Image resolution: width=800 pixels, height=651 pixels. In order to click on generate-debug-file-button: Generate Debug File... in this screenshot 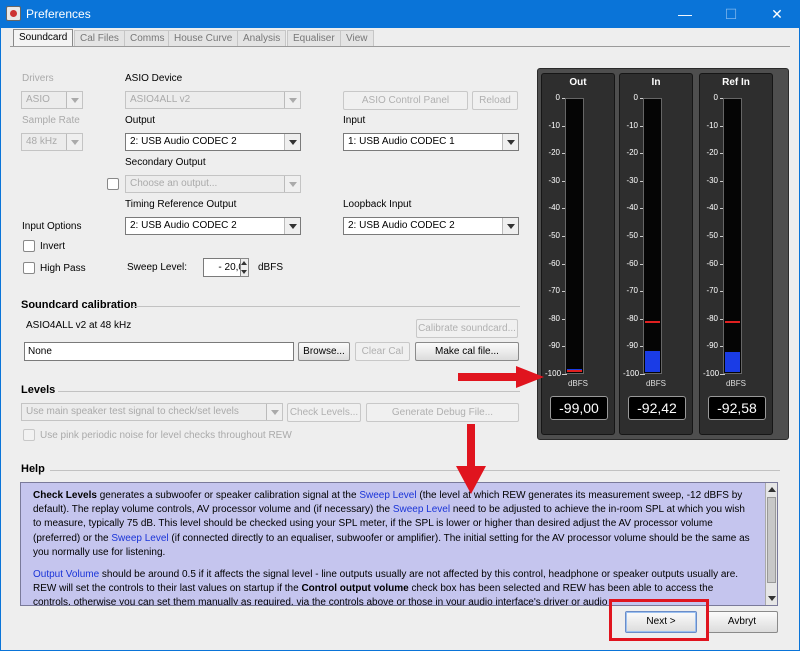, I will do `click(442, 412)`.